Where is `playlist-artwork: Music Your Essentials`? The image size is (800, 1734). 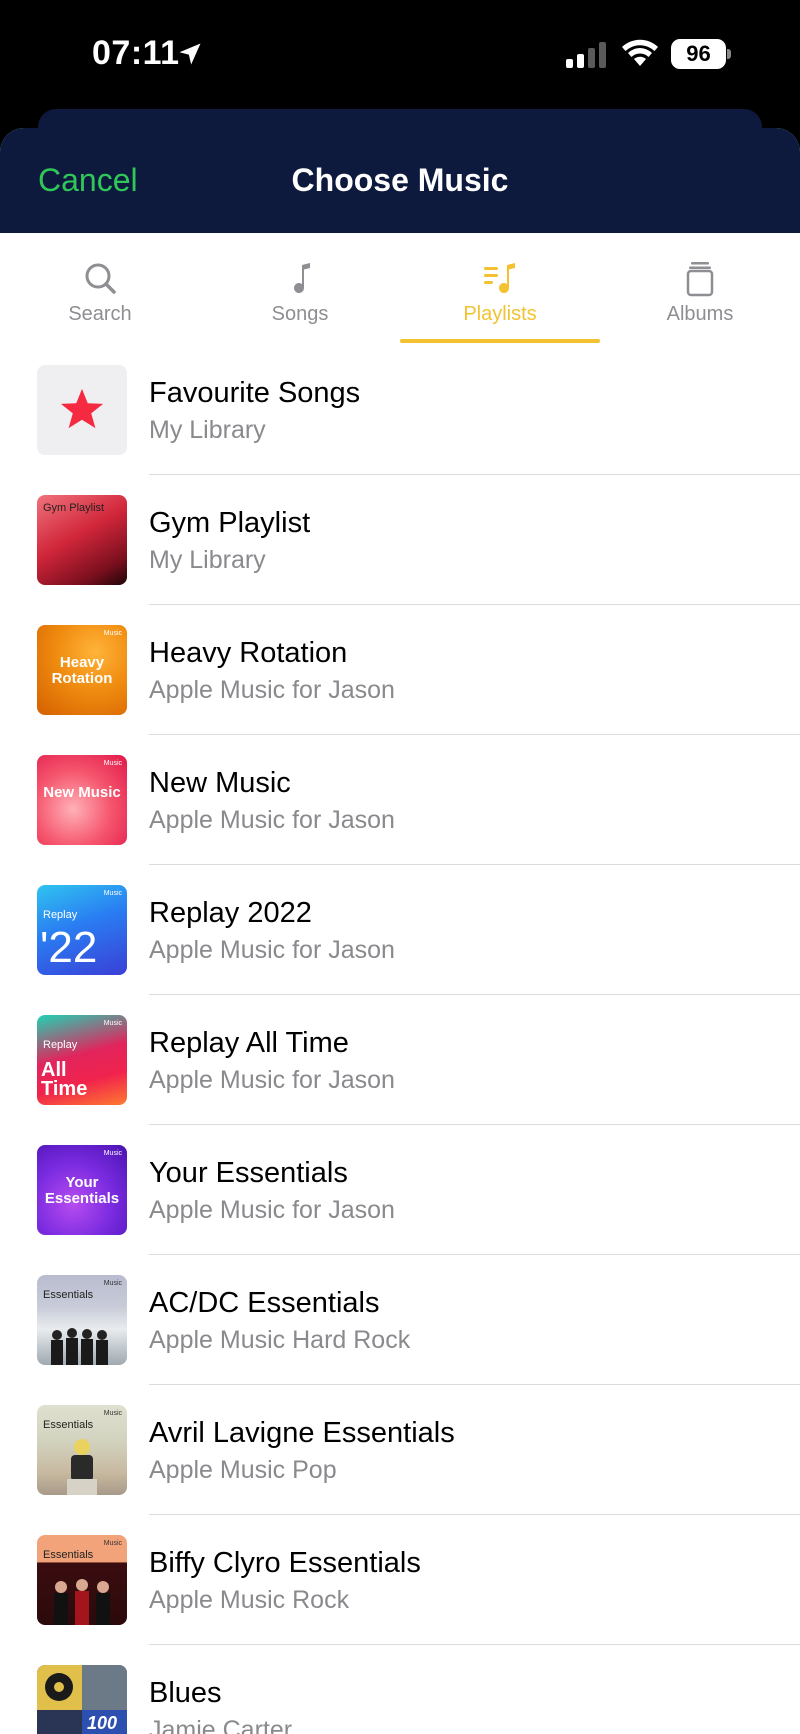
playlist-artwork: Music Your Essentials is located at coordinates (82, 1190).